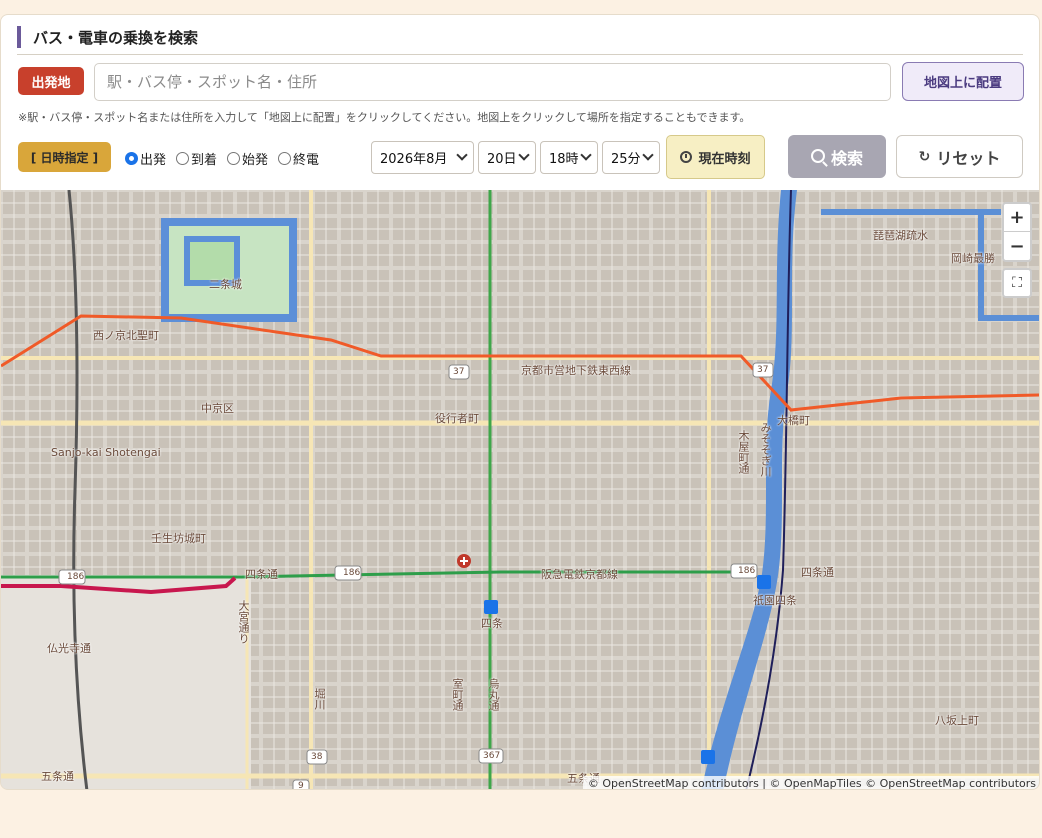  Describe the element at coordinates (126, 335) in the screenshot. I see `map-label-nishinokyo: 西ノ京北聖町` at that location.